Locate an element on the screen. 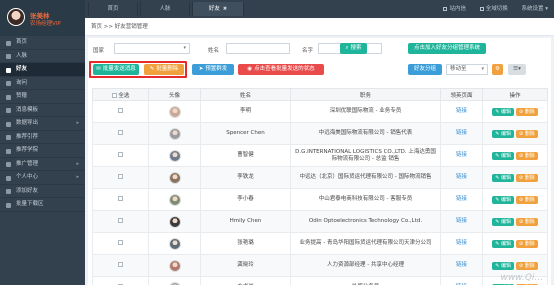  sidebar-item: 询问 is located at coordinates (42, 83).